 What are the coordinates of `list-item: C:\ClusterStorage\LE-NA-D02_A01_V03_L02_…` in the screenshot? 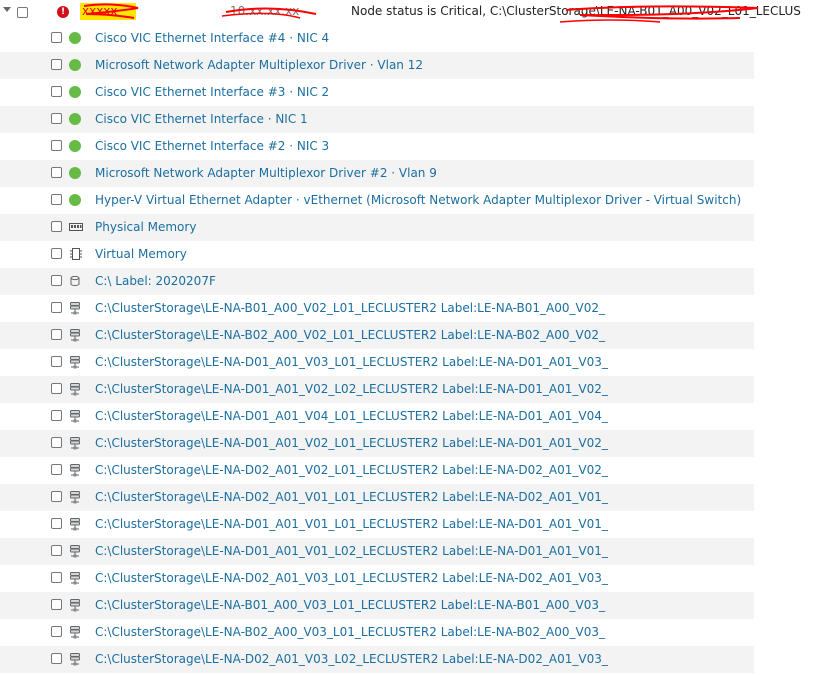 It's located at (377, 659).